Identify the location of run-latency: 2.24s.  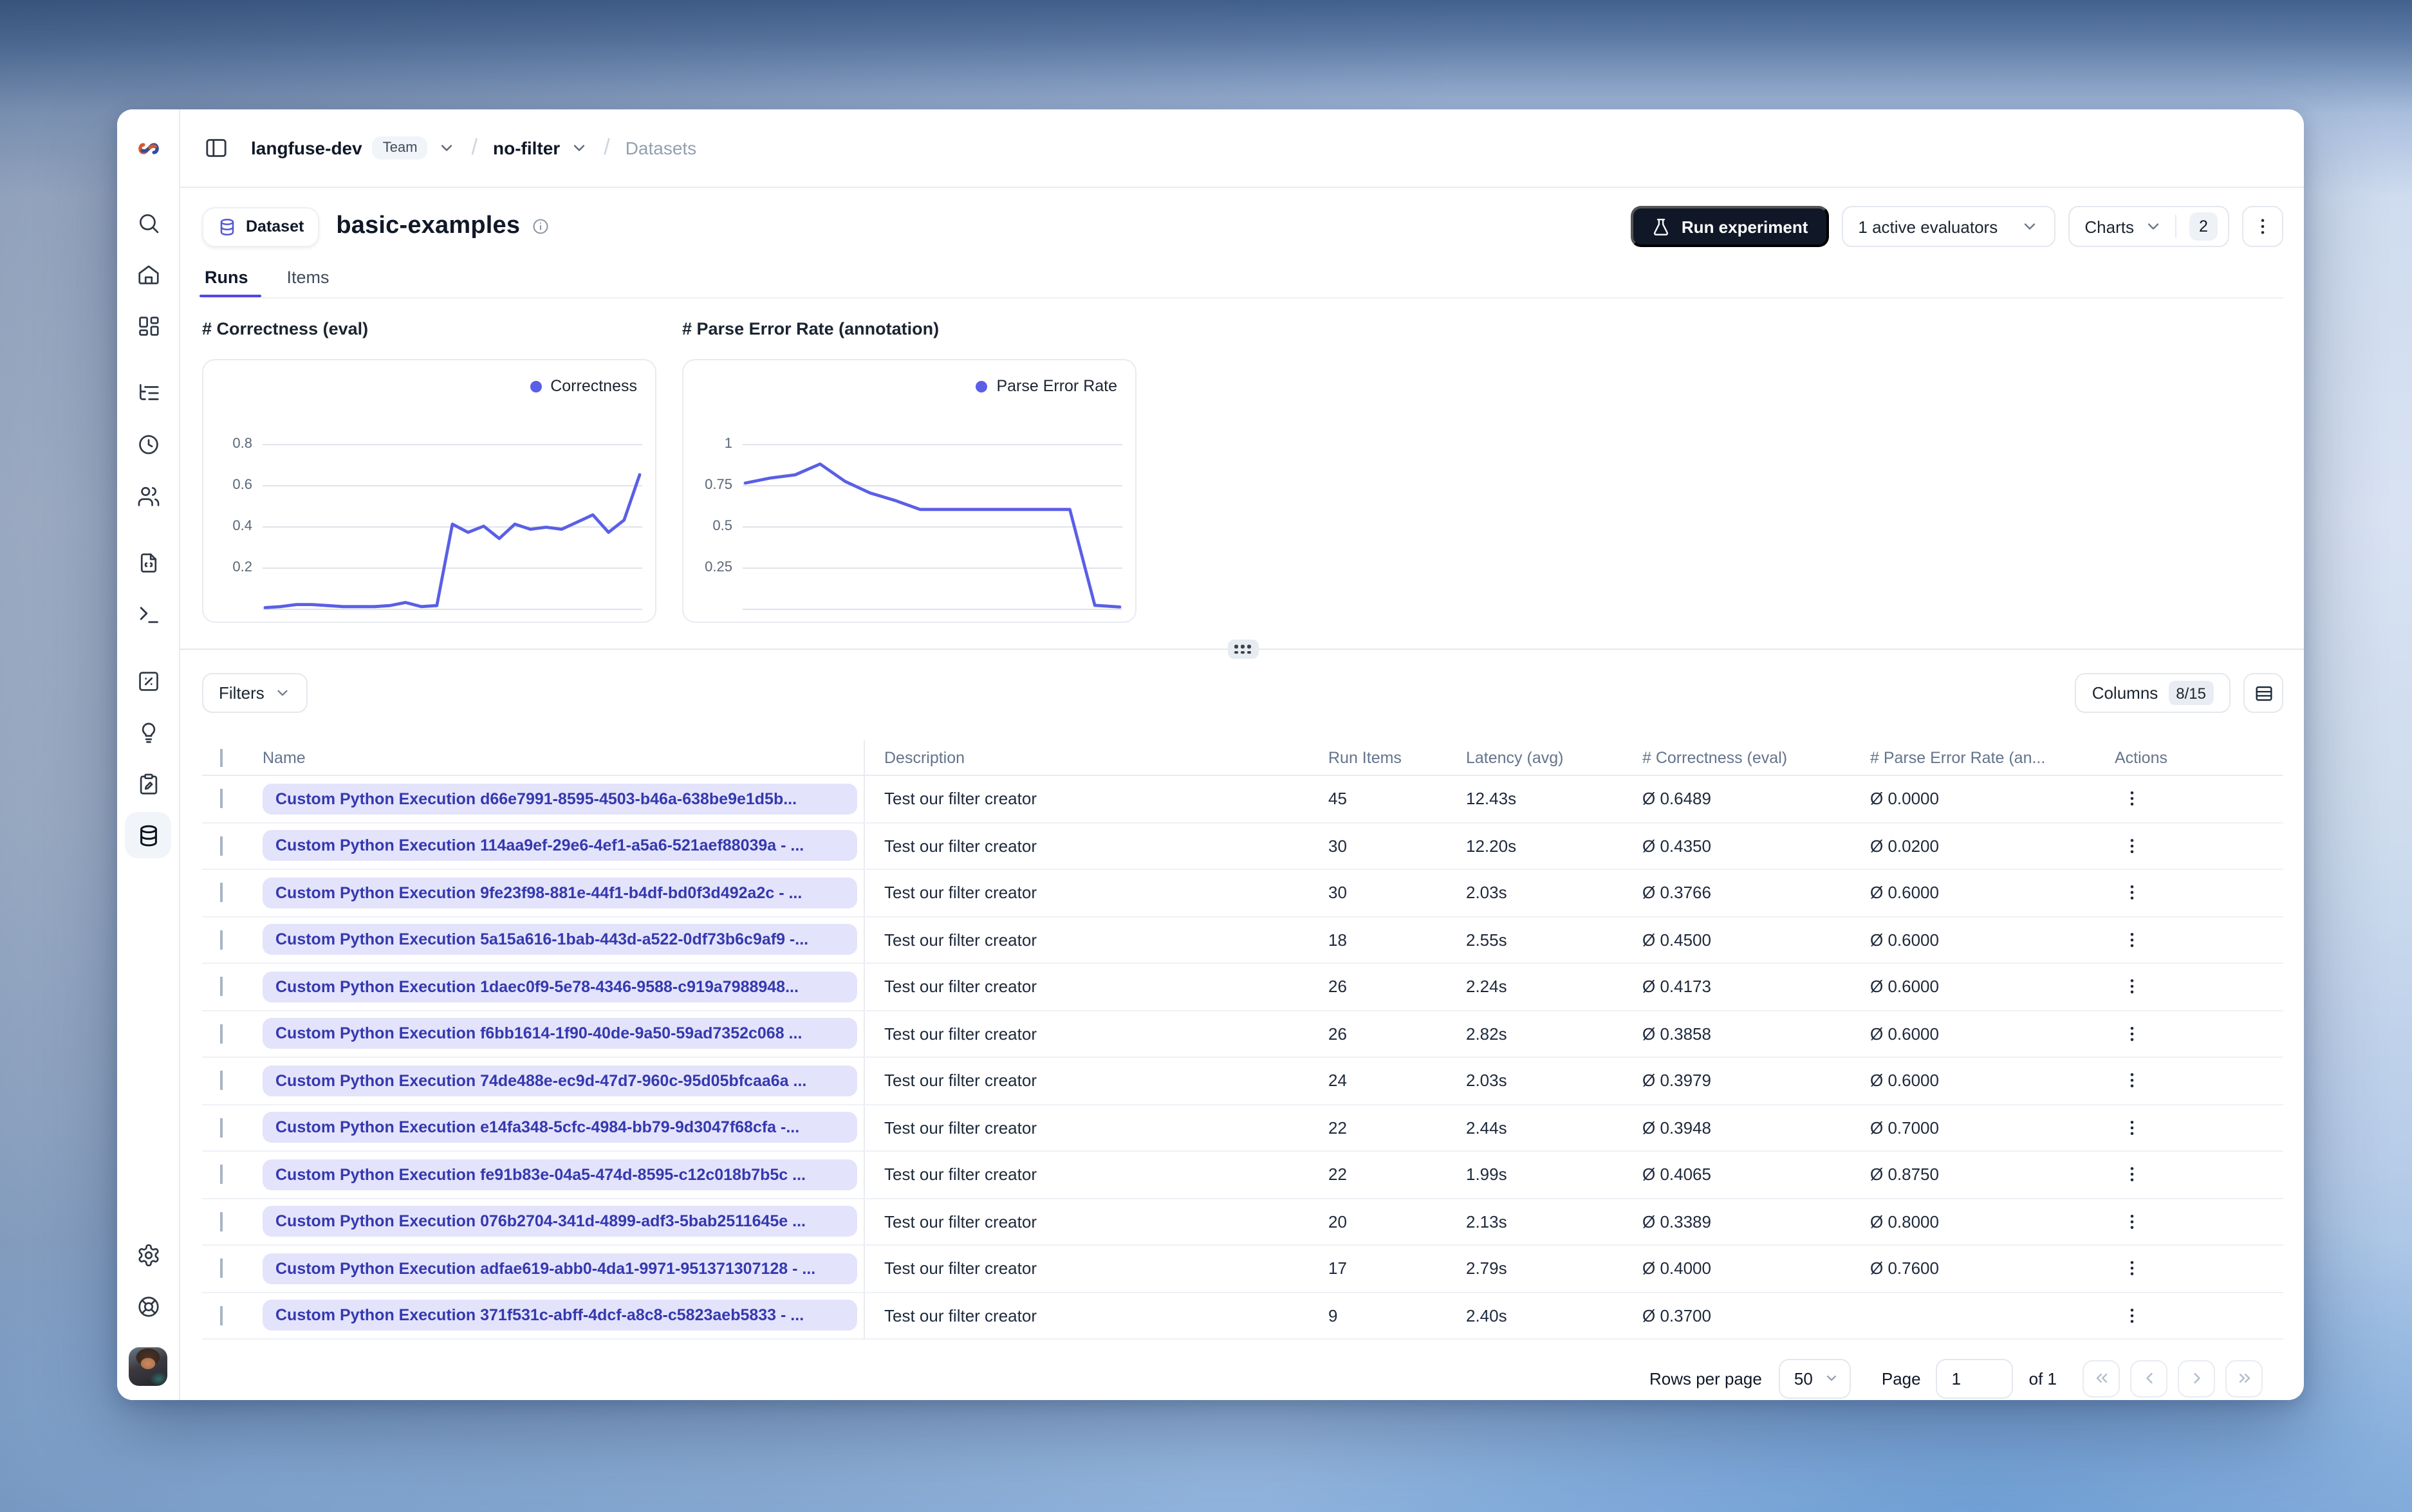
(1486, 987).